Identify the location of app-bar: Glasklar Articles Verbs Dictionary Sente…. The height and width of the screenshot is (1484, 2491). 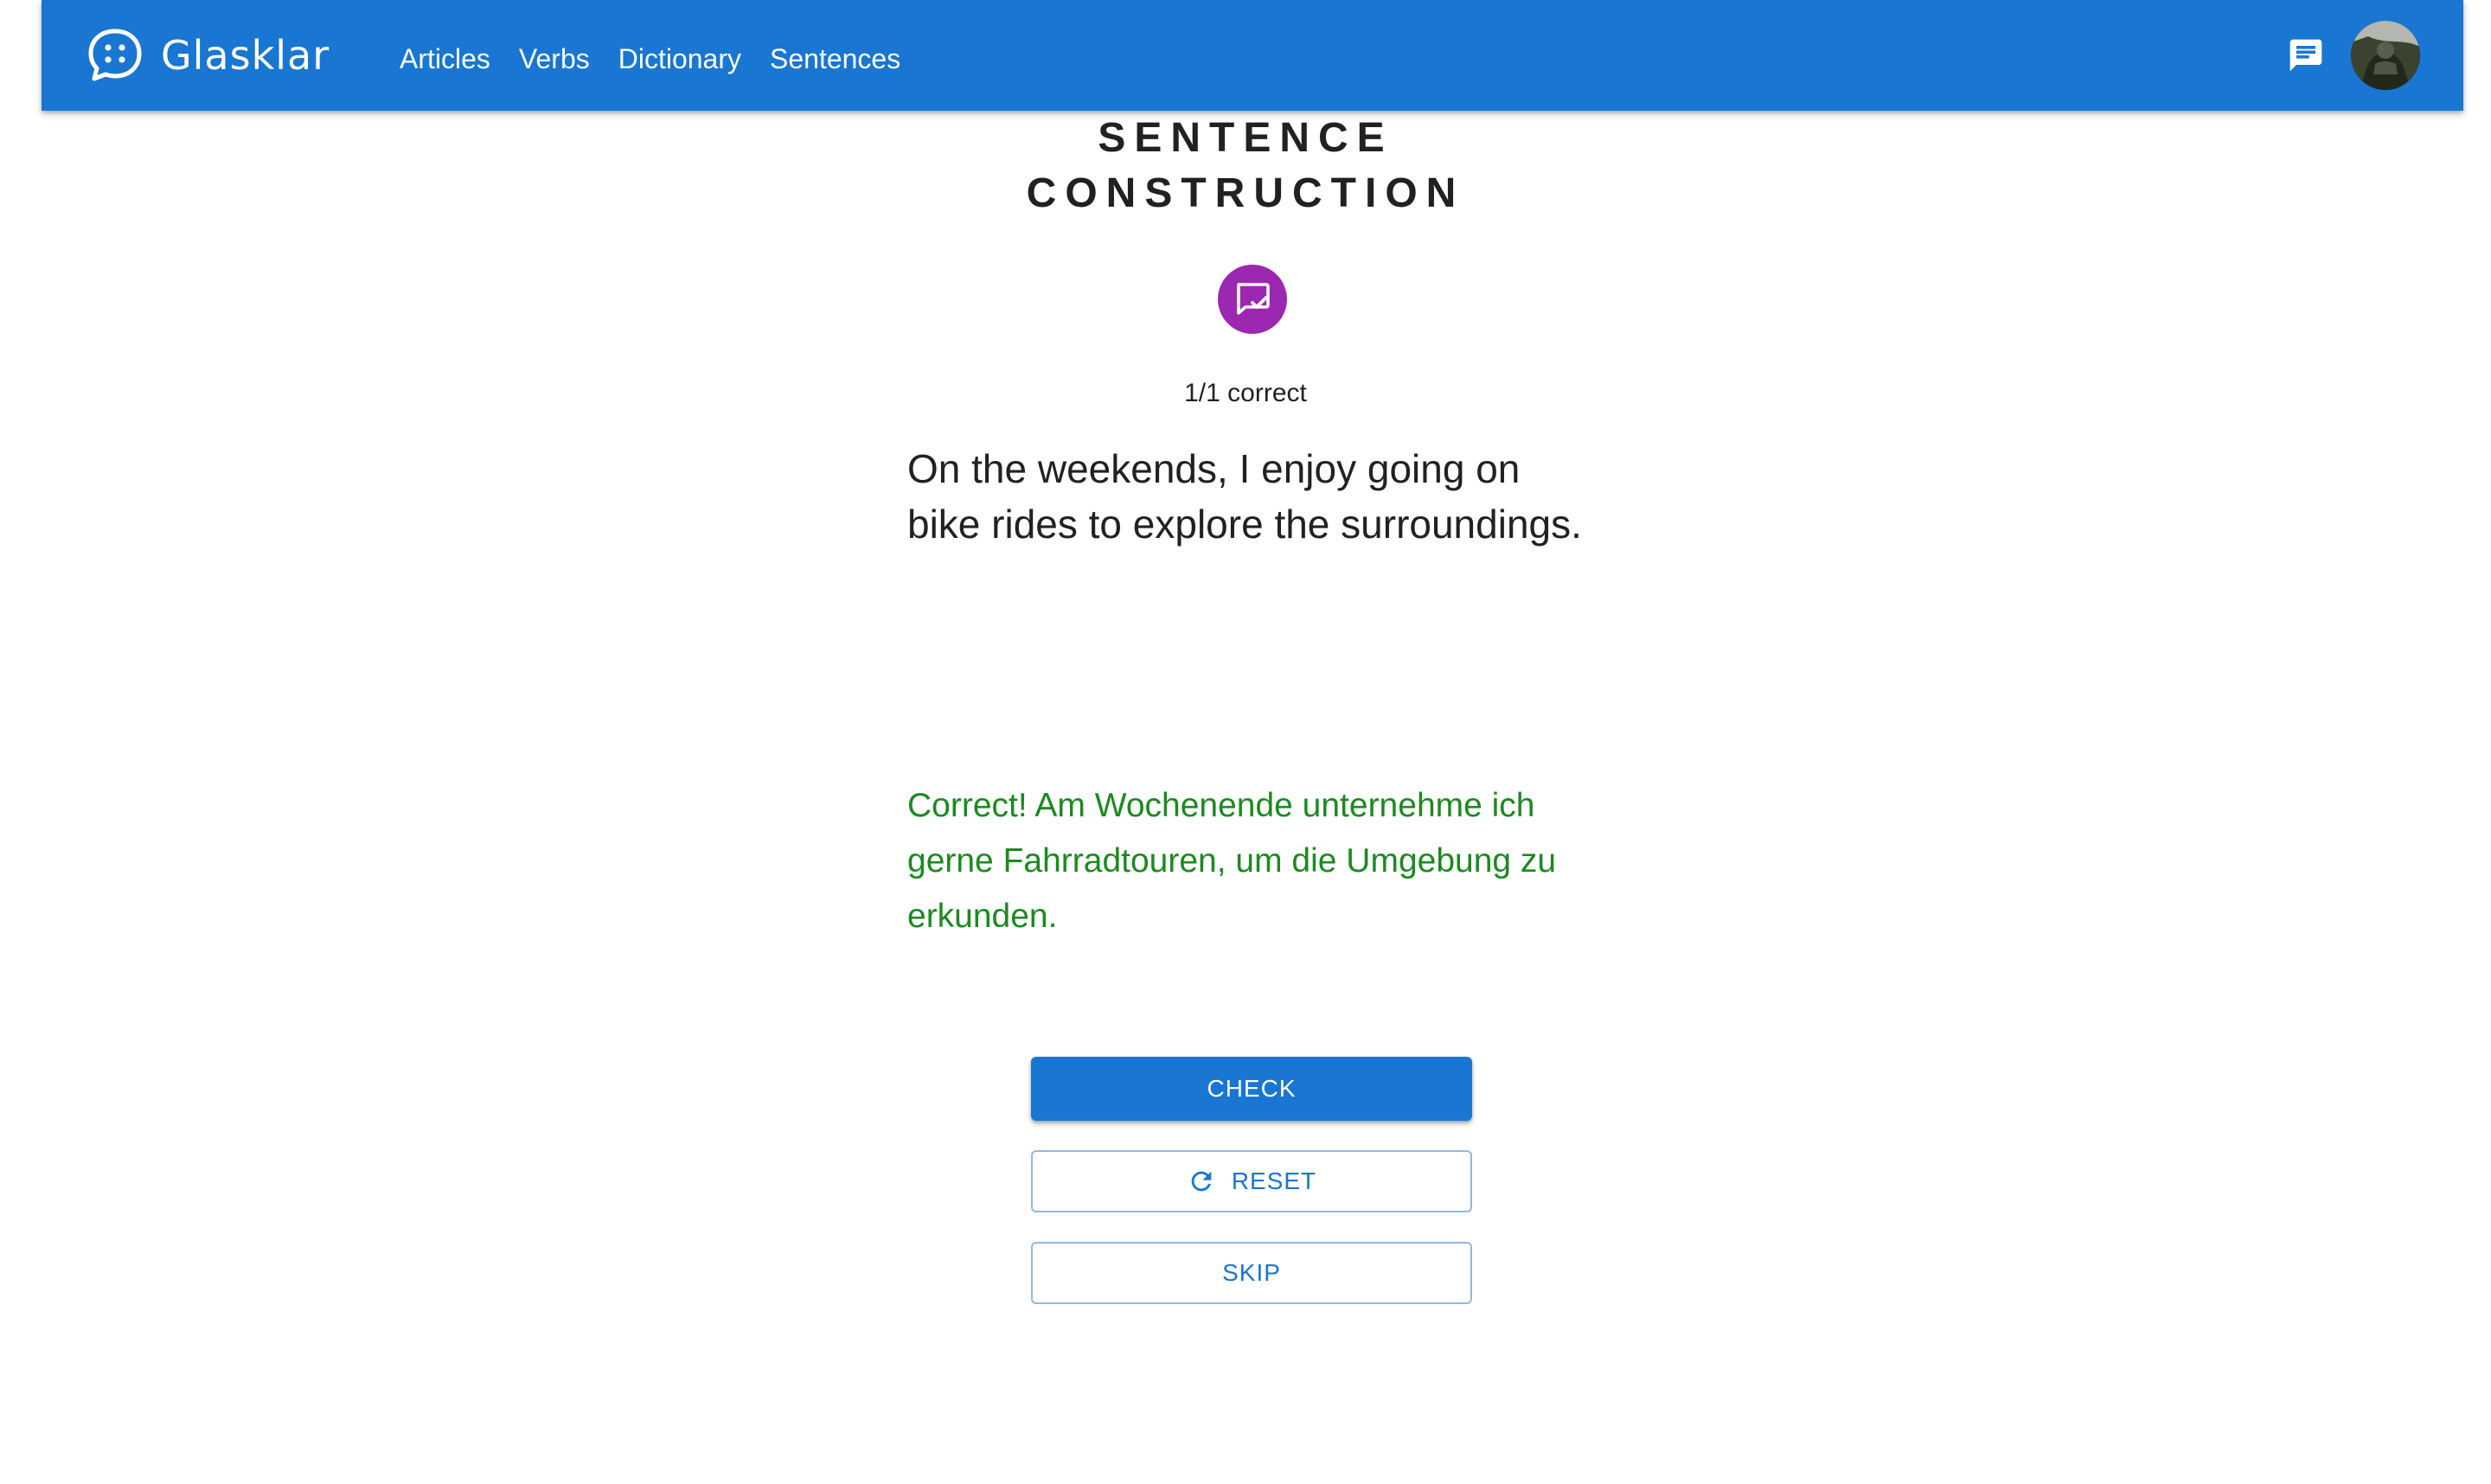
(1252, 56).